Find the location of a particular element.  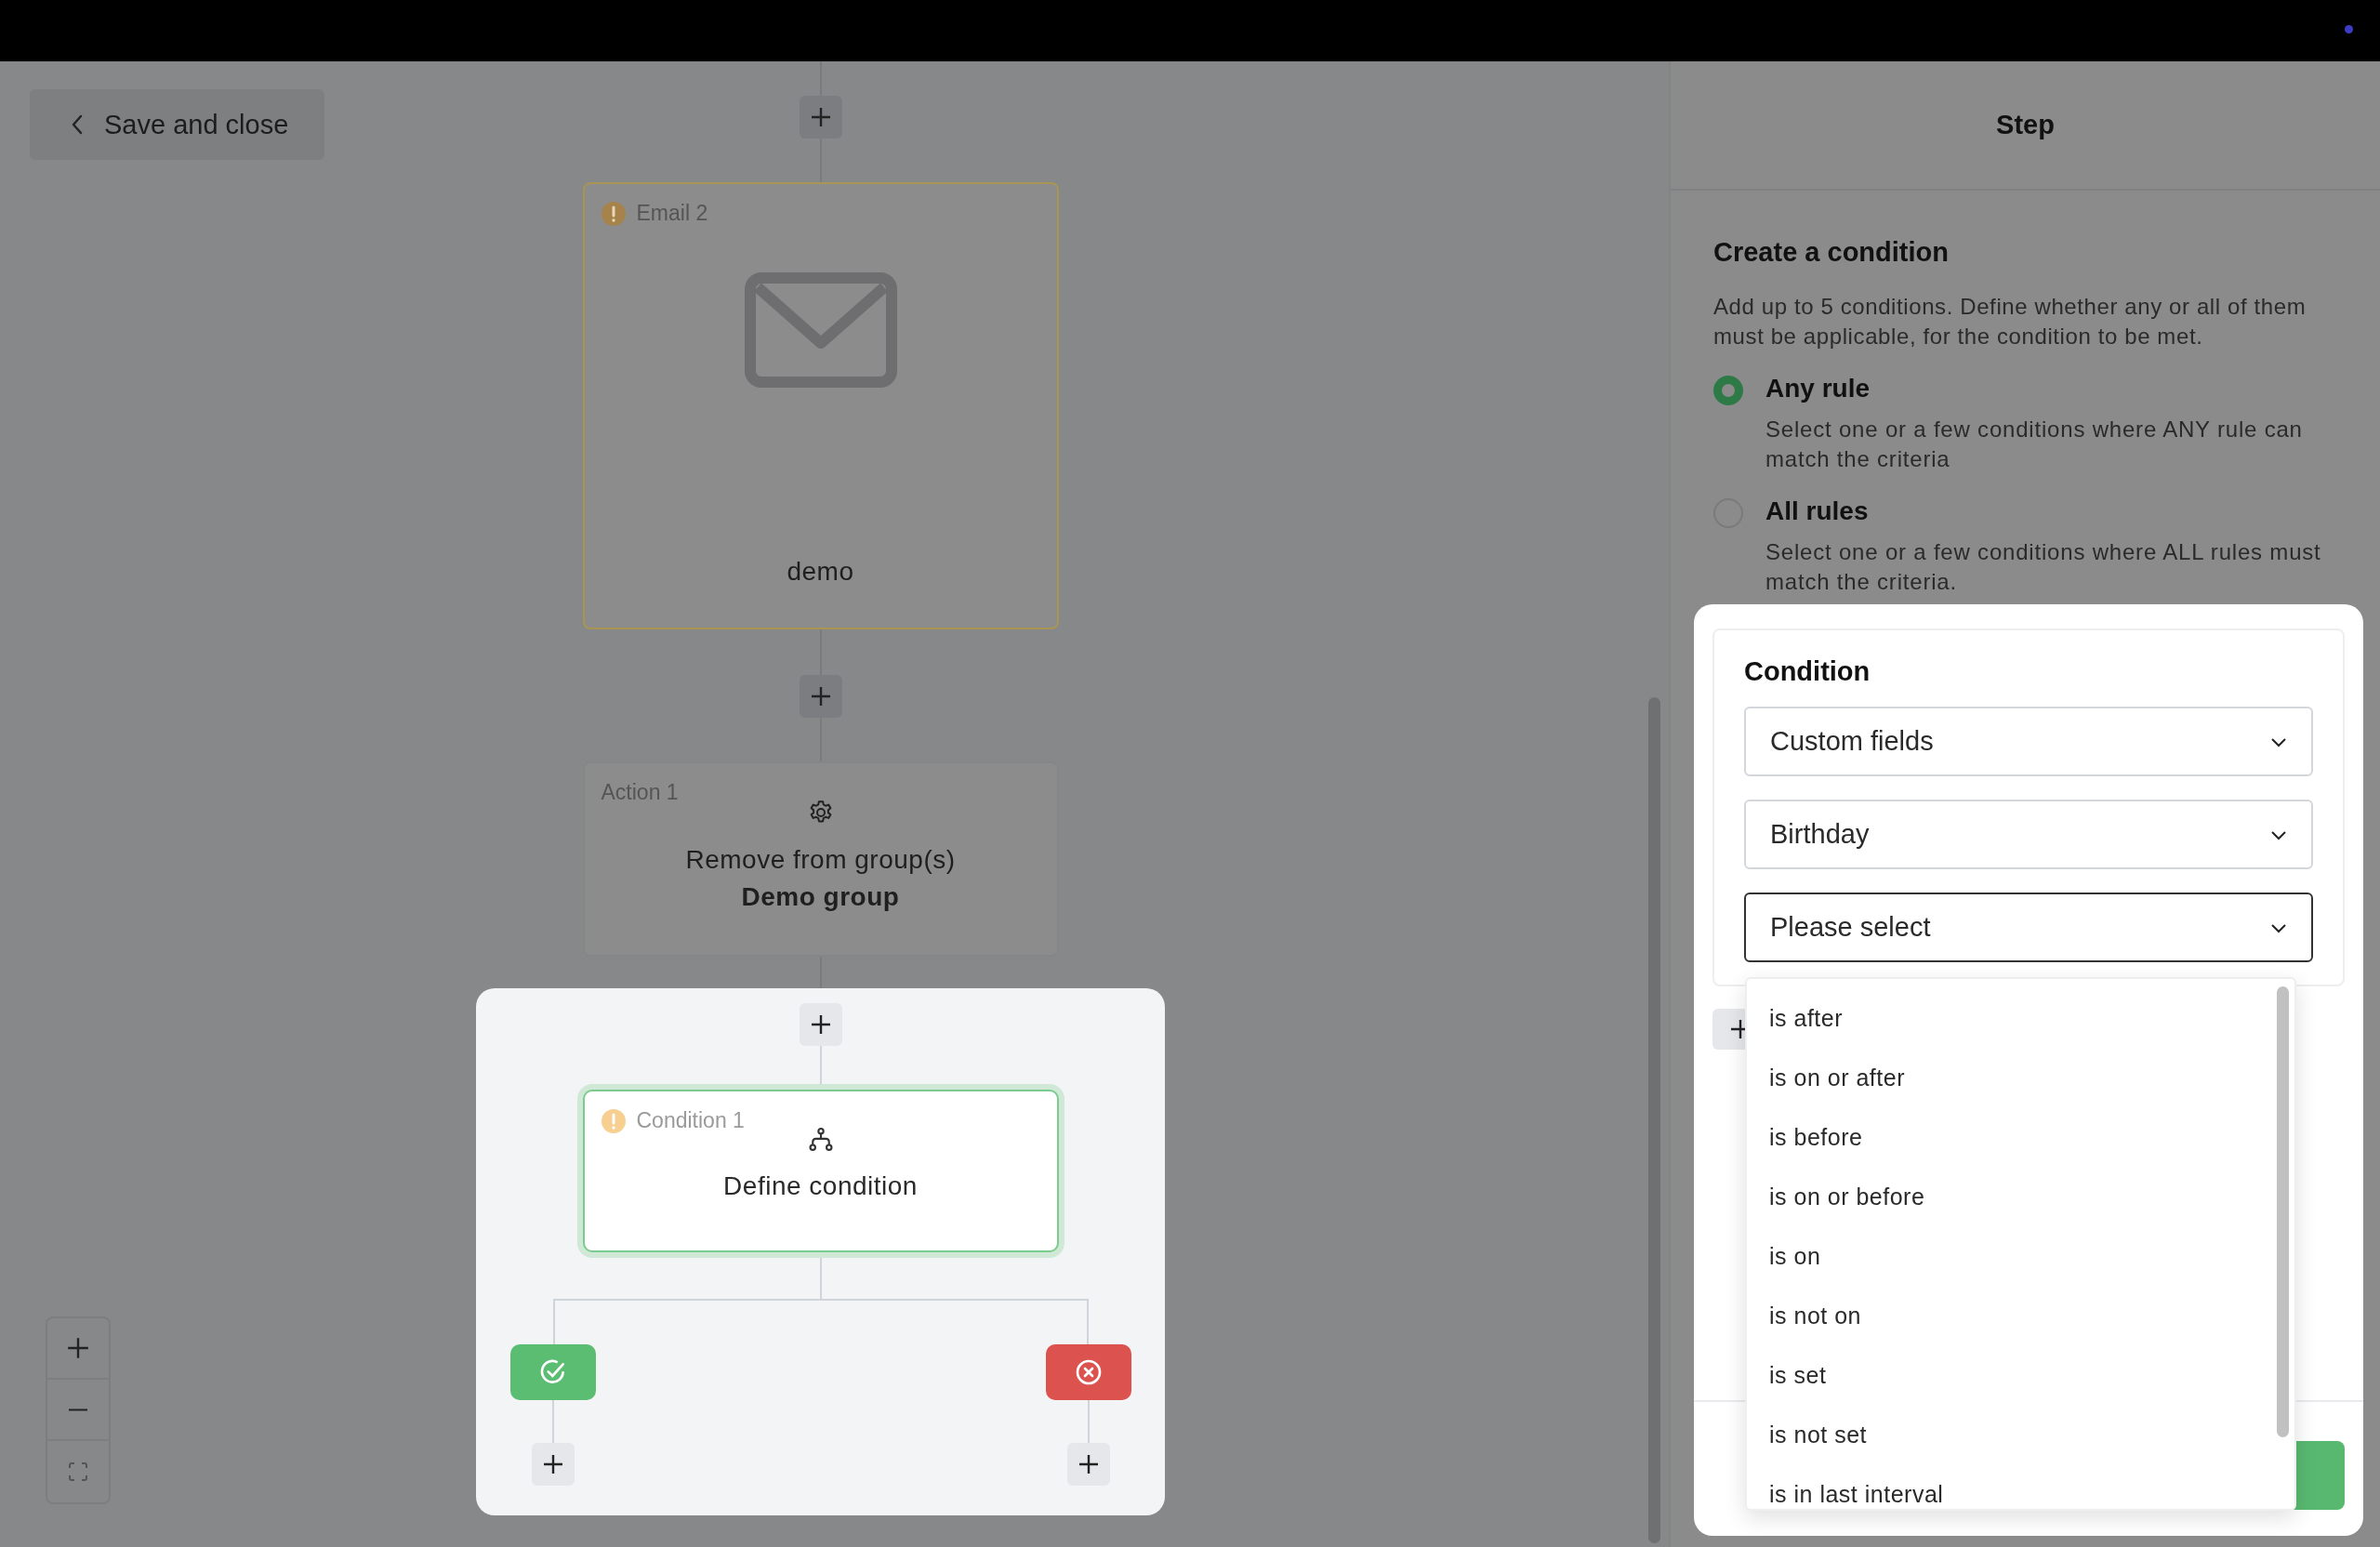

node-label: Condition 1 is located at coordinates (690, 1120).